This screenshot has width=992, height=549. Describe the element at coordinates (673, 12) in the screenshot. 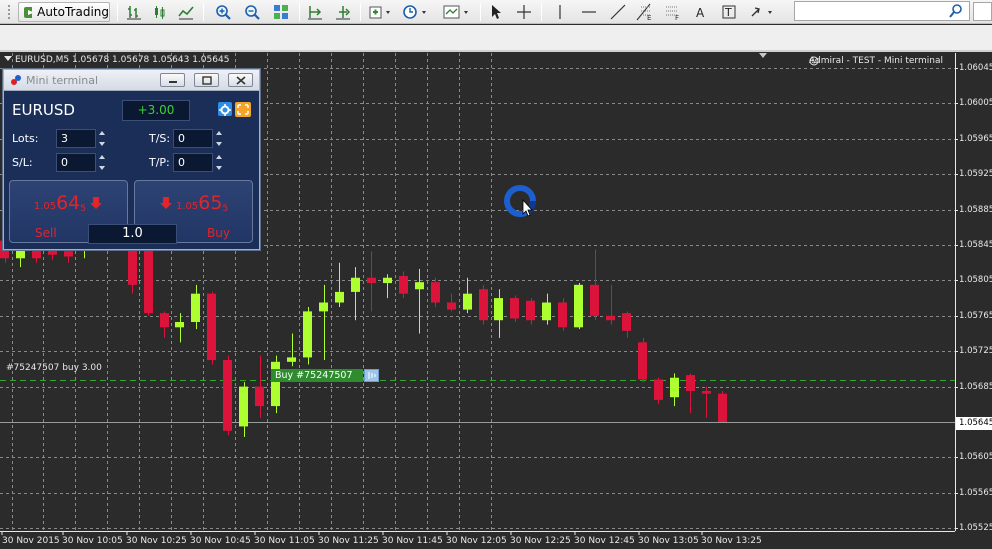

I see `fibo-fan-icon: F` at that location.